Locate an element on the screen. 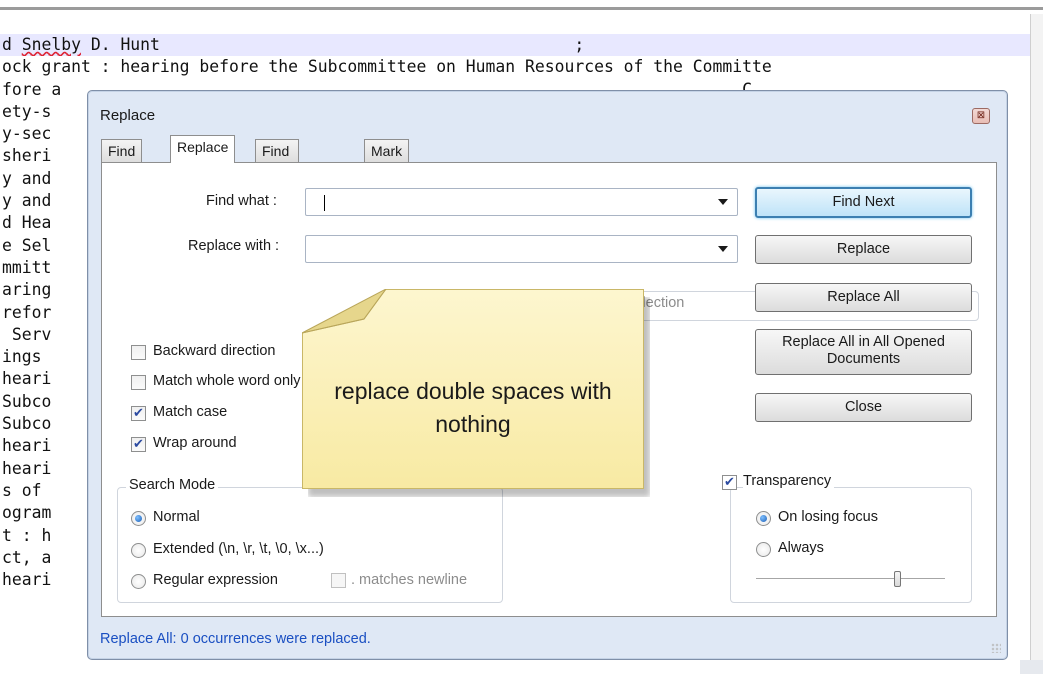 Image resolution: width=1043 pixels, height=674 pixels. editor-scrollbar is located at coordinates (1036, 344).